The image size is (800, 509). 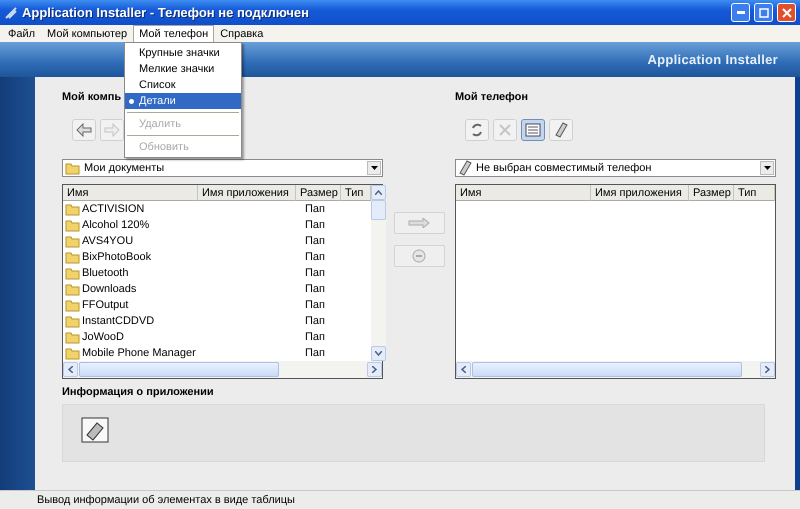 I want to click on menu-option: Детали, so click(x=183, y=101).